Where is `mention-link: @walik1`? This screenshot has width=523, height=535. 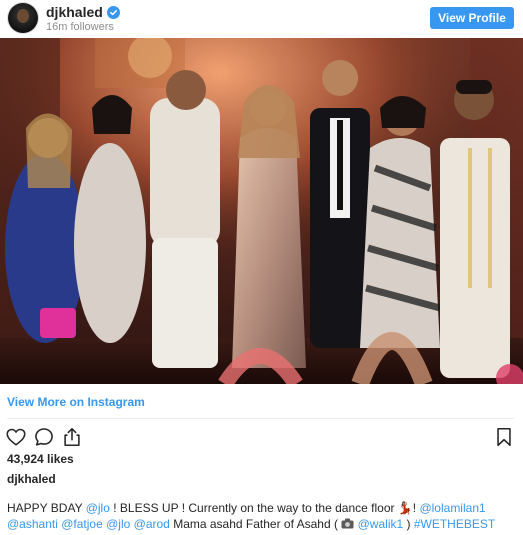
mention-link: @walik1 is located at coordinates (381, 524).